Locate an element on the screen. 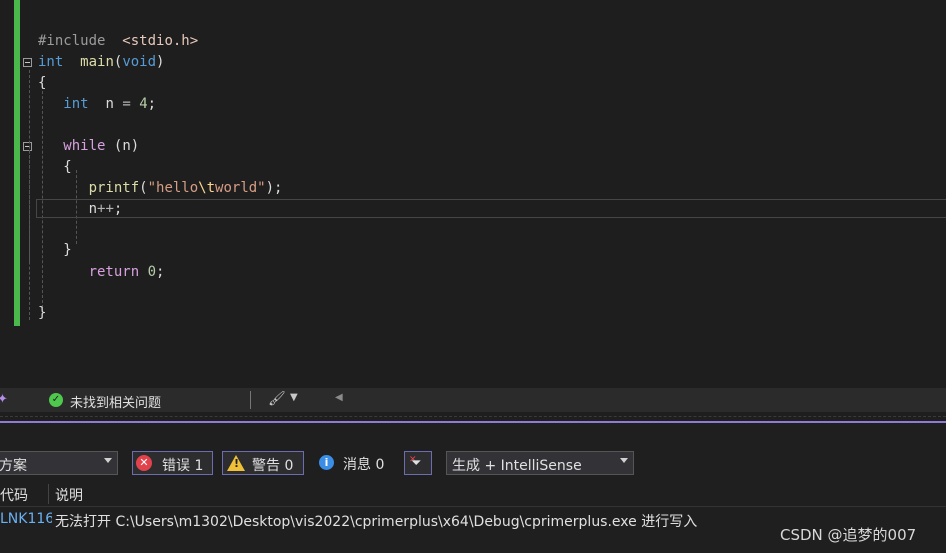 This screenshot has height=553, width=946. code-line-14: } is located at coordinates (42, 313).